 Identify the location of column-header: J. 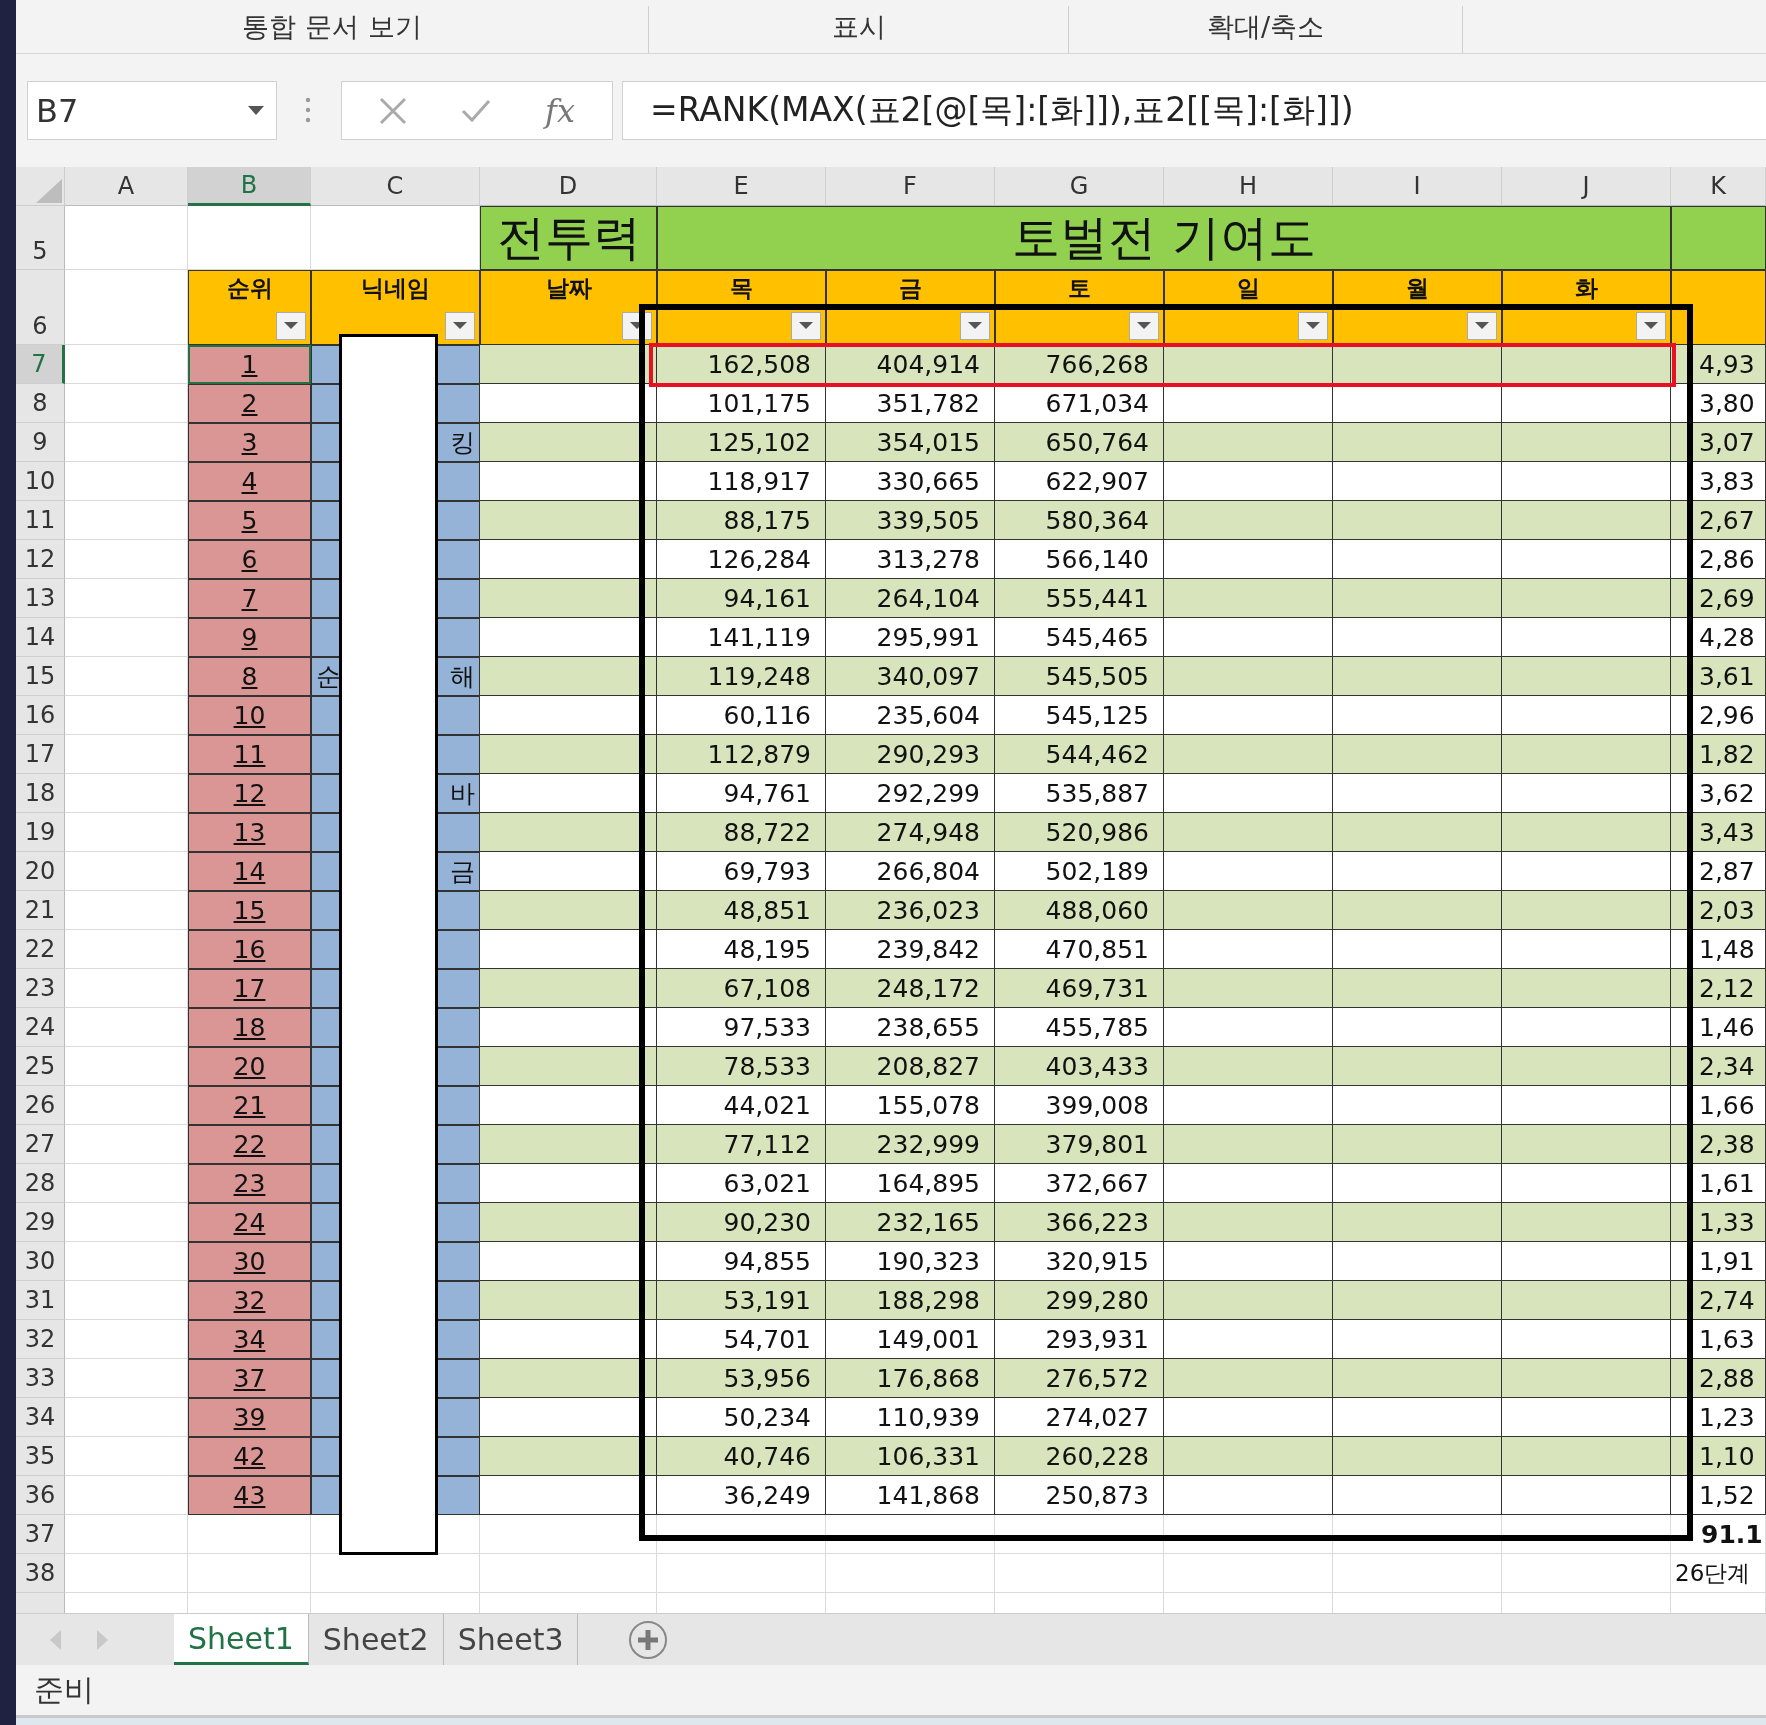
(1586, 186).